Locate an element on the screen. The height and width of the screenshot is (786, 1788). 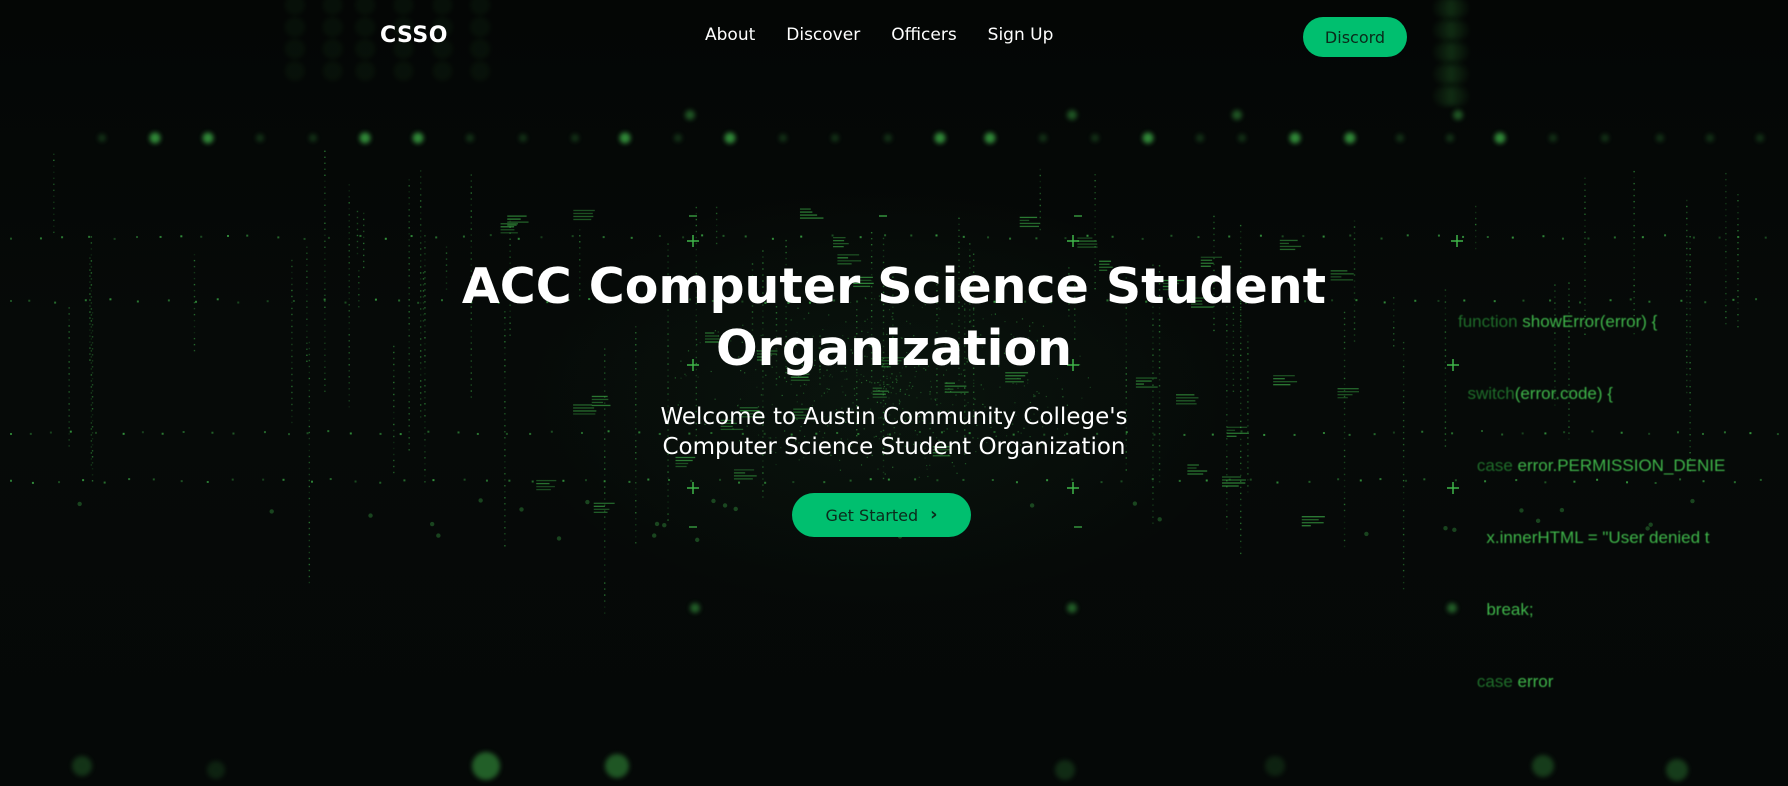
nav-link-about: About is located at coordinates (730, 35).